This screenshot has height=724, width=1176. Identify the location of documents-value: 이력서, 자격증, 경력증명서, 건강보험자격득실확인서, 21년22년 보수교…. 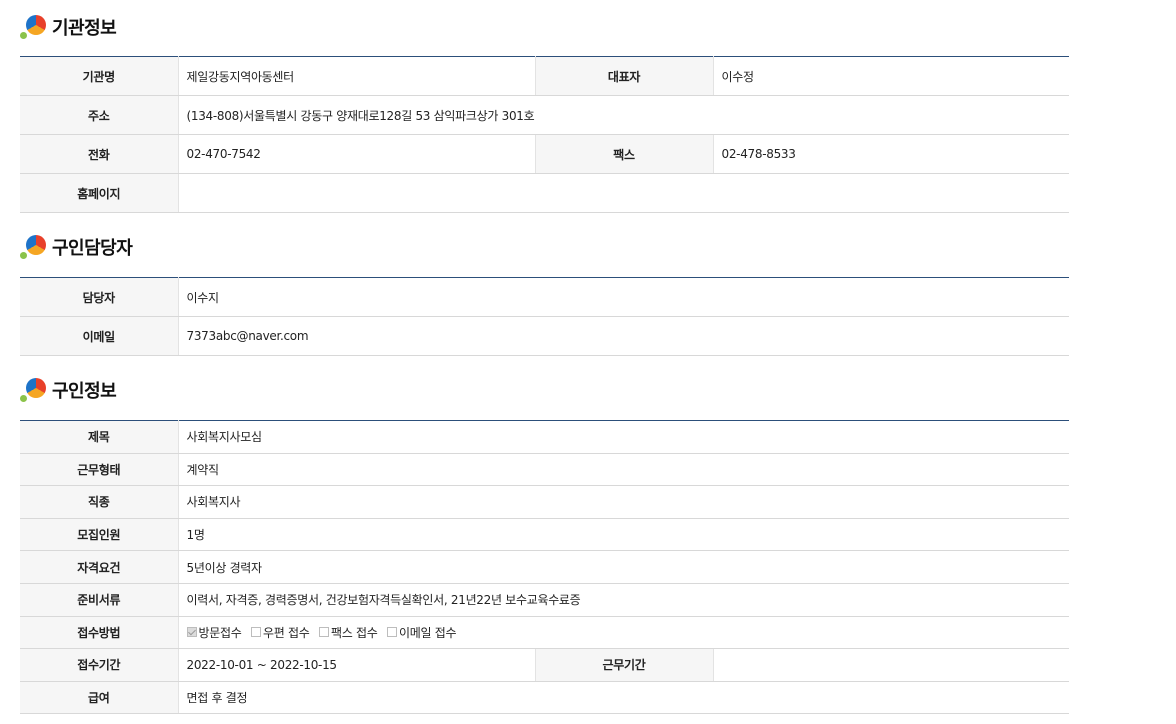
(623, 600).